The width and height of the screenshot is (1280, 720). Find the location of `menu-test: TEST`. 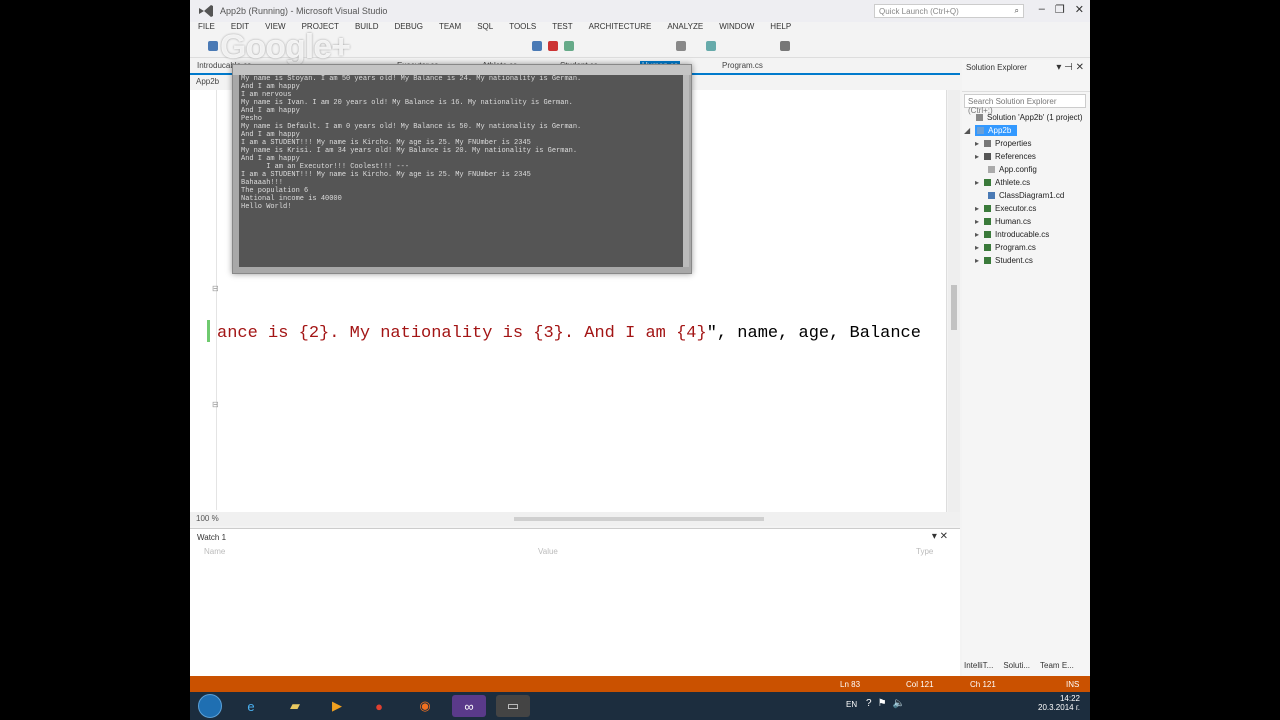

menu-test: TEST is located at coordinates (562, 29).